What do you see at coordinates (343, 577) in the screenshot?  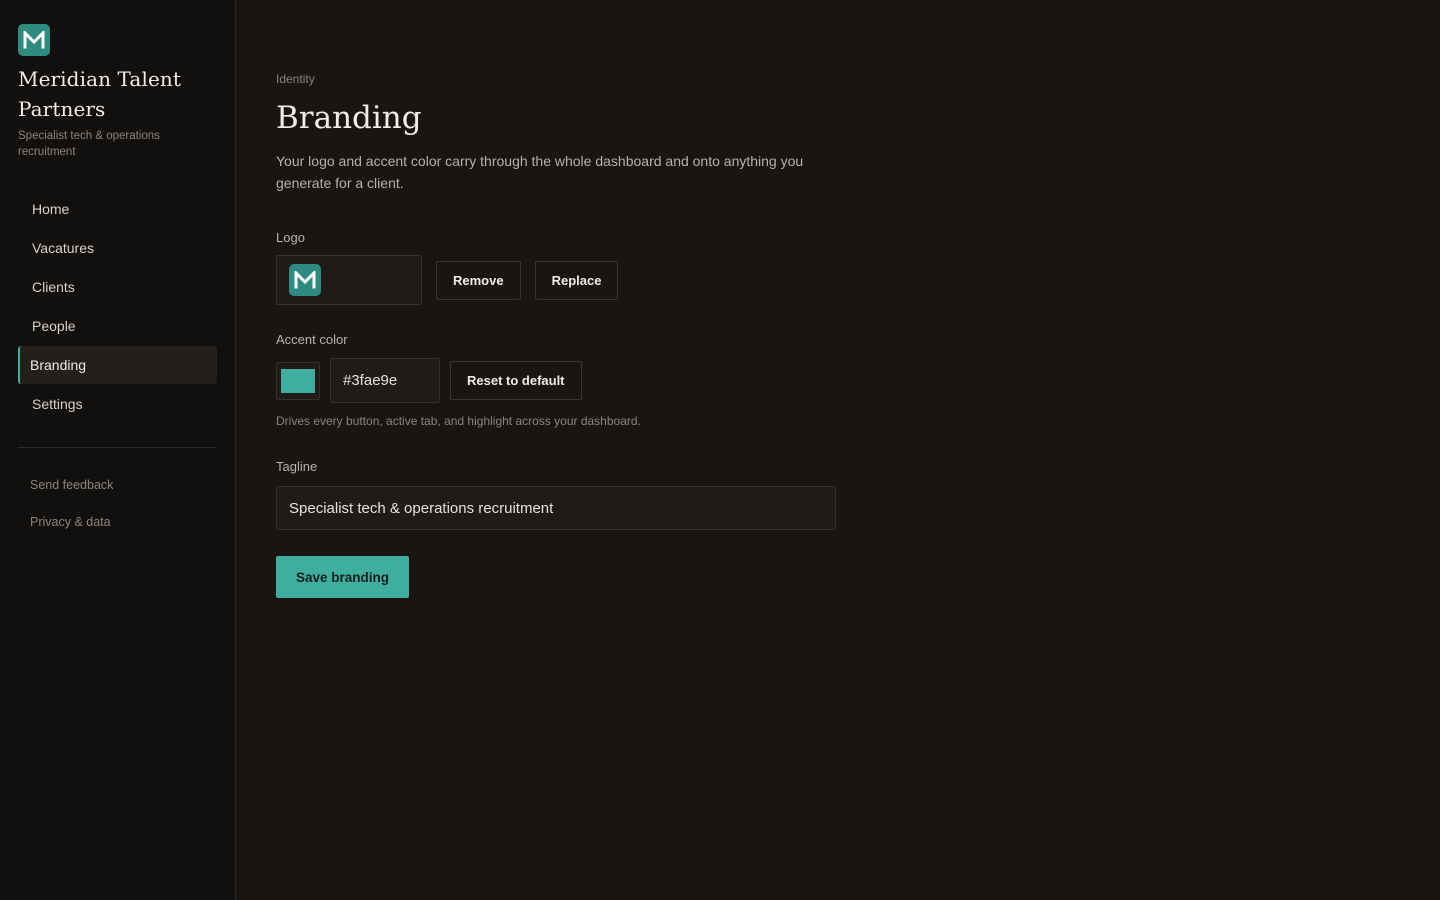 I see `save-branding-button: Save branding` at bounding box center [343, 577].